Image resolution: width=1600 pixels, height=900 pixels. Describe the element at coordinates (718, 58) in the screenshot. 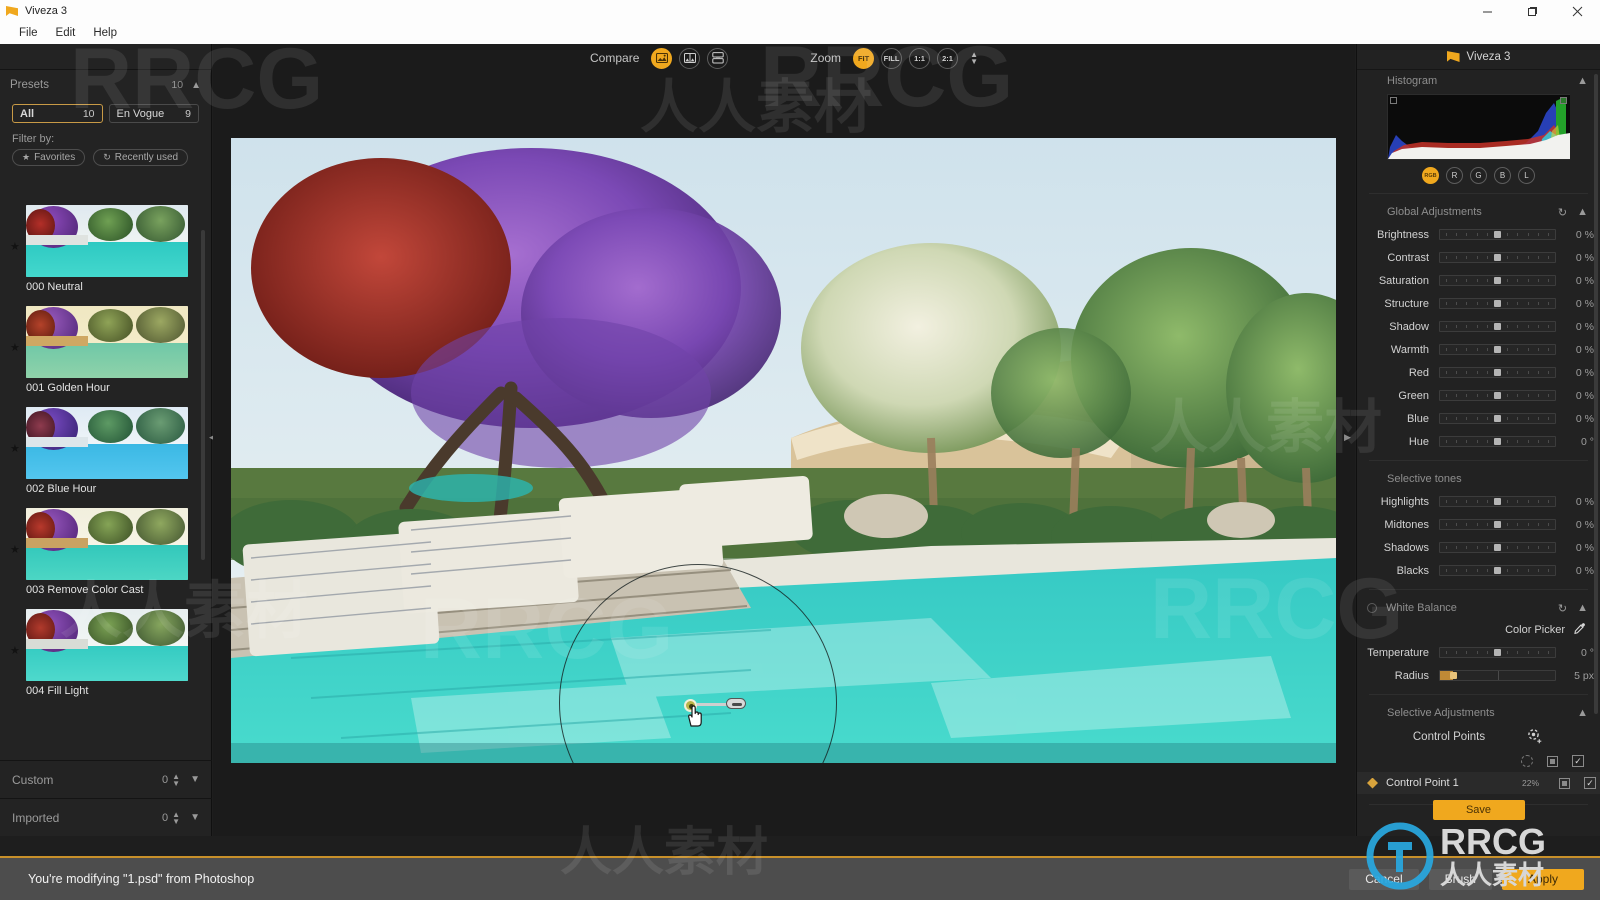

I see `stacked-image-icon` at that location.